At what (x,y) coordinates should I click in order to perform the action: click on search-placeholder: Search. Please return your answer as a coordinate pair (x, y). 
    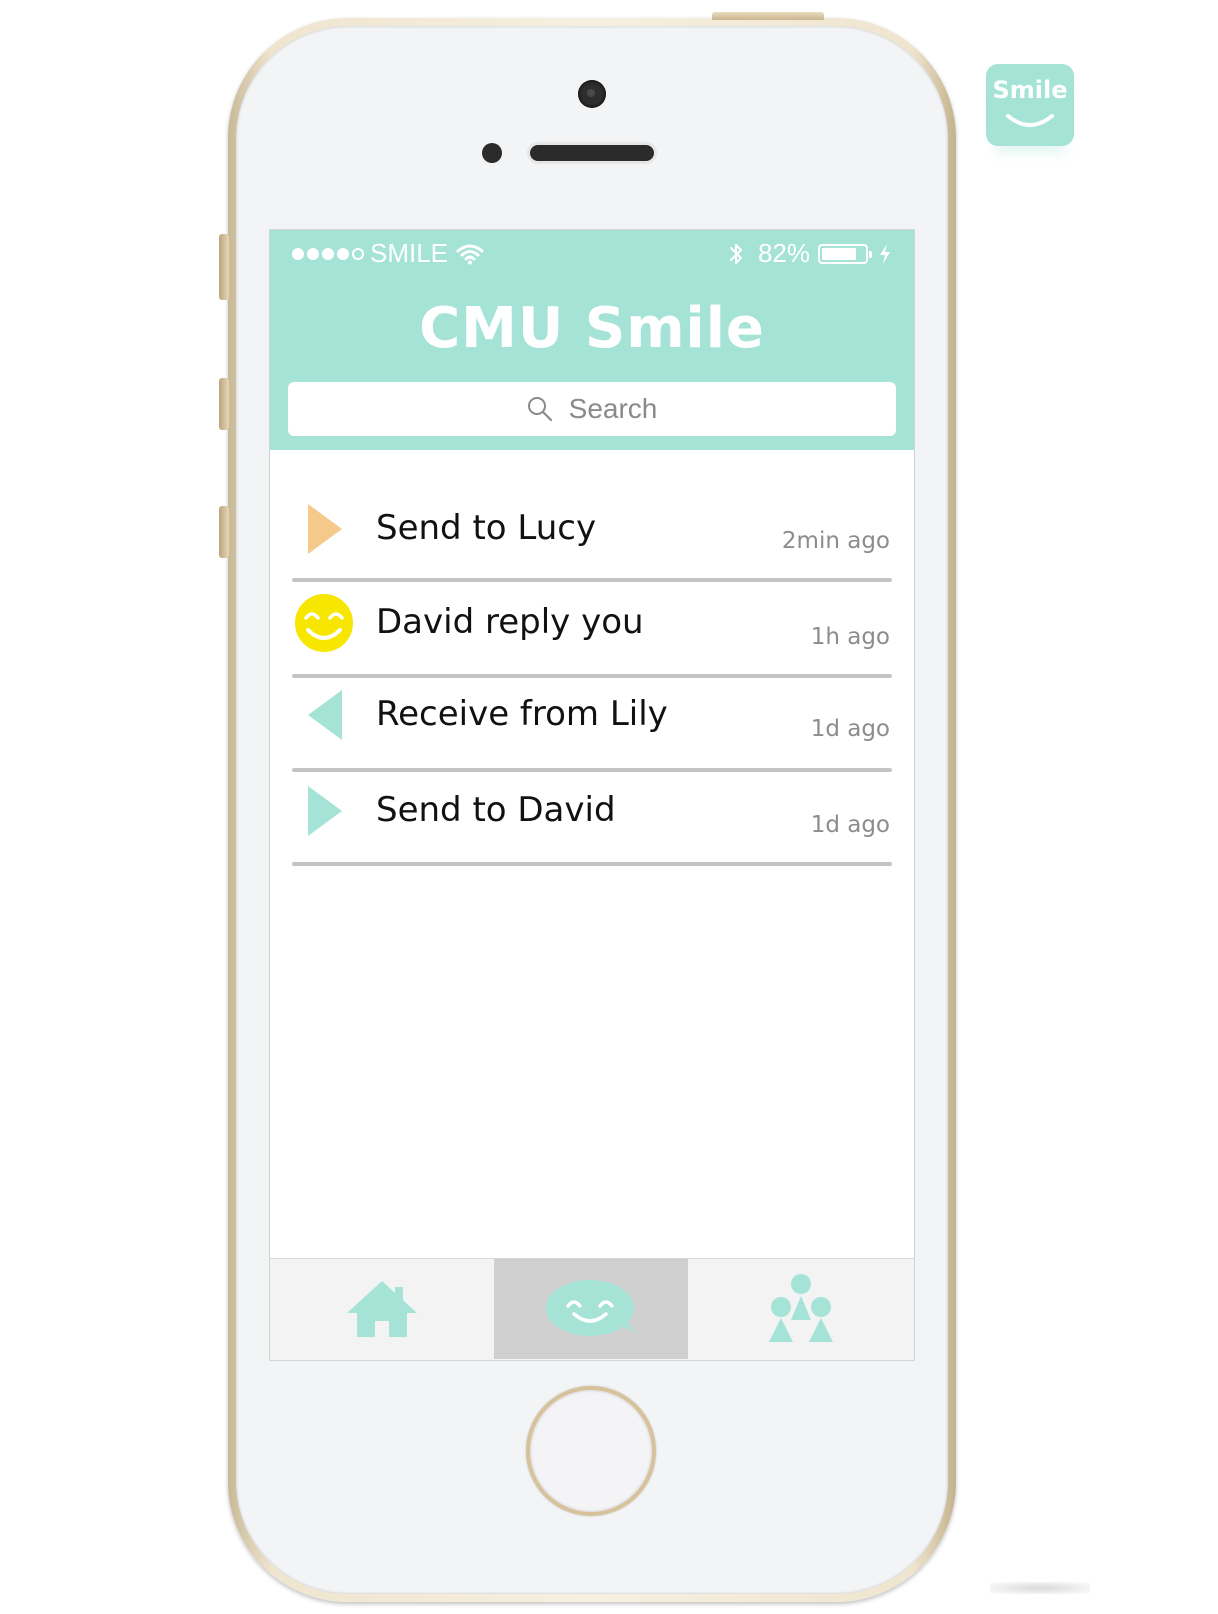
    Looking at the image, I should click on (613, 408).